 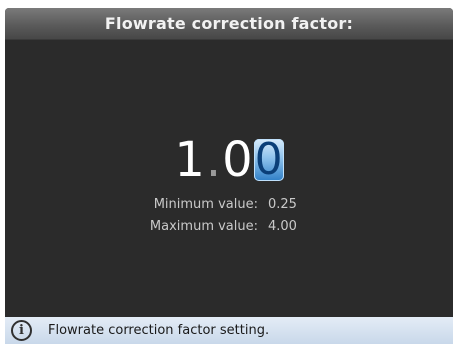 What do you see at coordinates (282, 226) in the screenshot?
I see `maximum-value: 4.00` at bounding box center [282, 226].